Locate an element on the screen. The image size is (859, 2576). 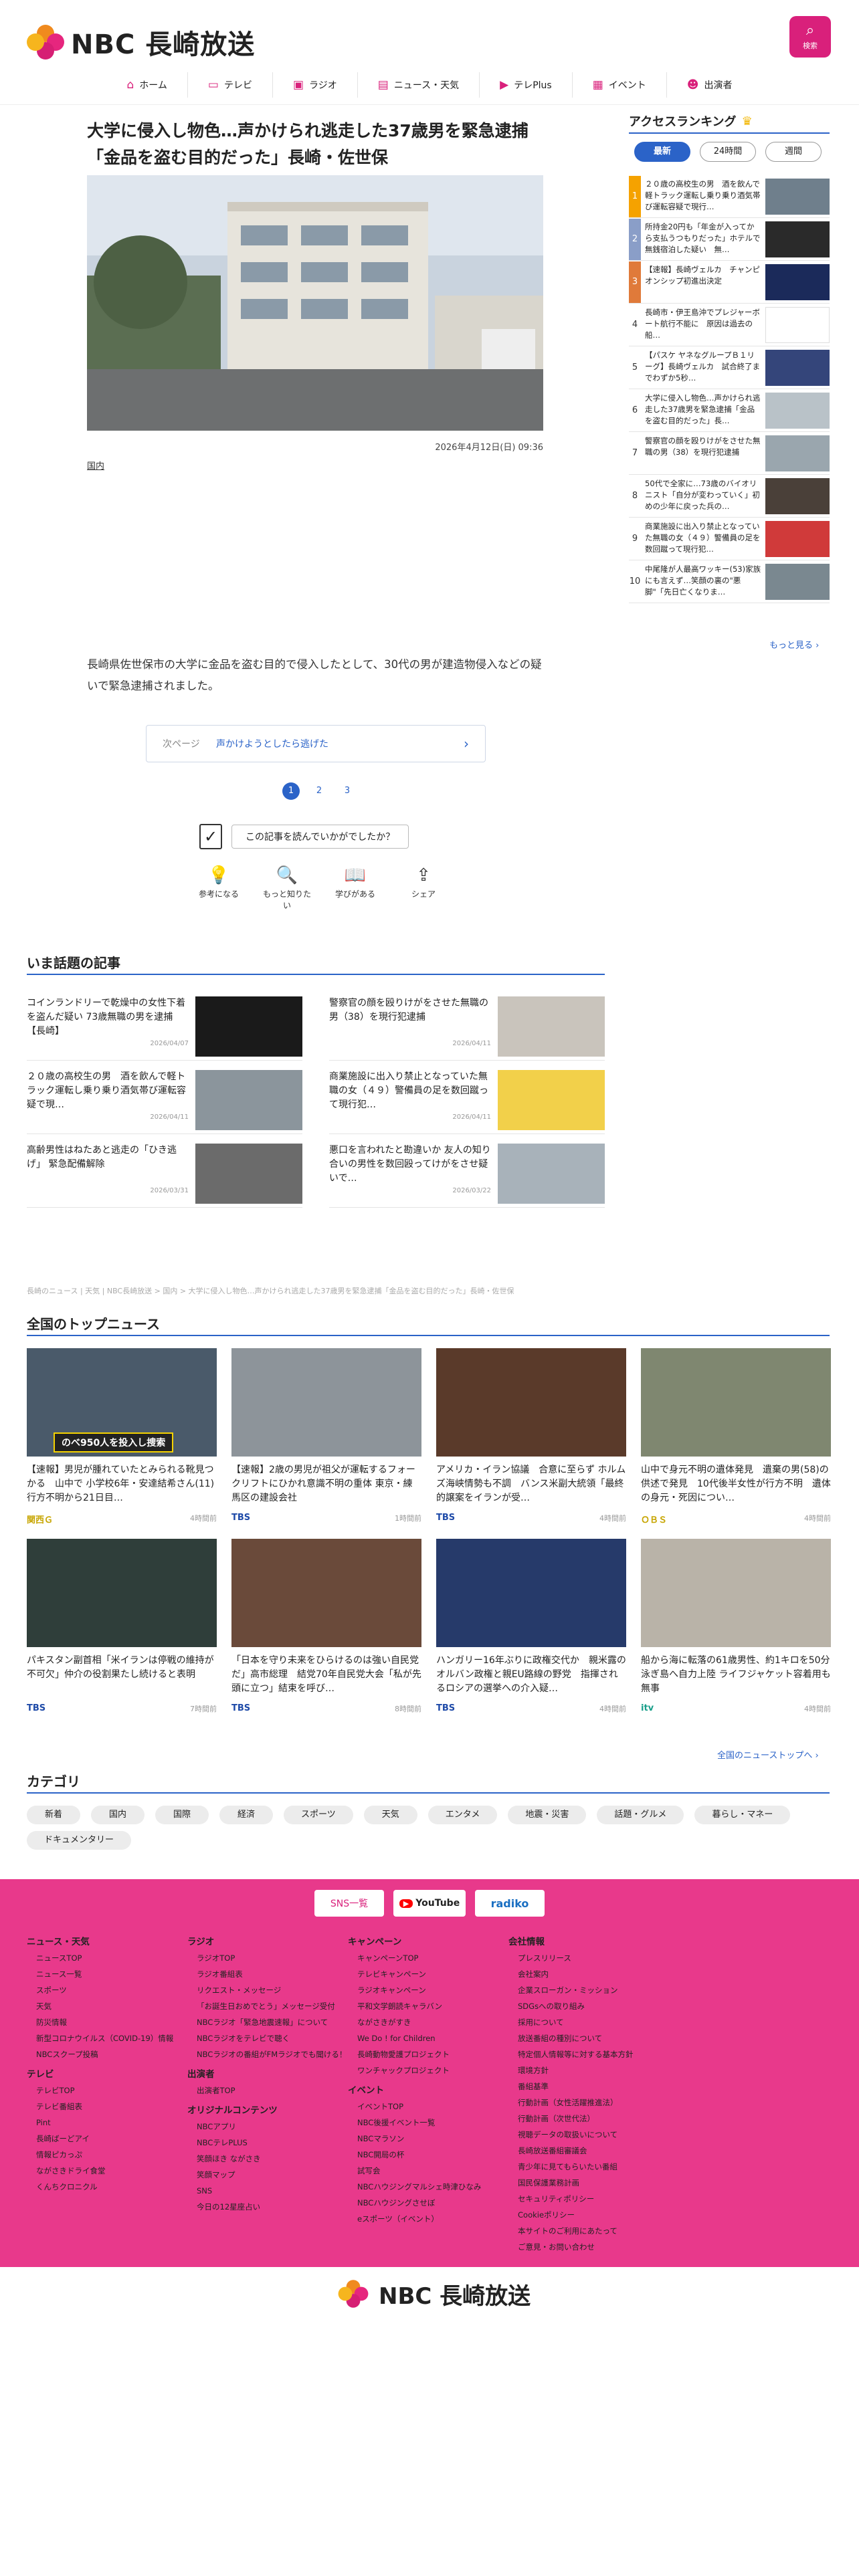
footer-link: 会社案内 is located at coordinates (589, 1974).